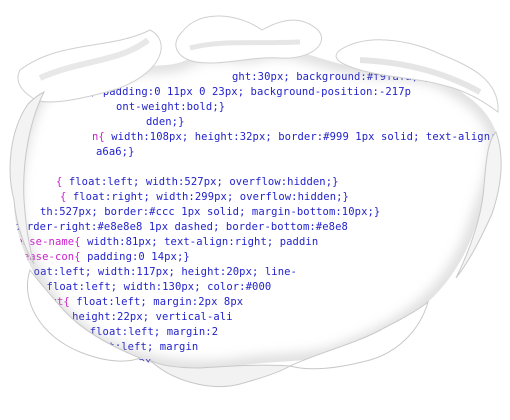 This screenshot has height=420, width=510. What do you see at coordinates (89, 66) in the screenshot?
I see `paper-flap-top-left` at bounding box center [89, 66].